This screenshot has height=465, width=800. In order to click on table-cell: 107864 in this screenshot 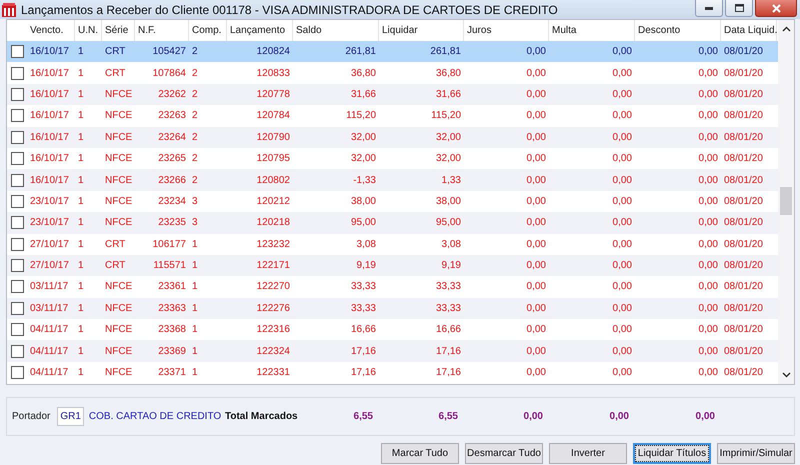, I will do `click(169, 73)`.